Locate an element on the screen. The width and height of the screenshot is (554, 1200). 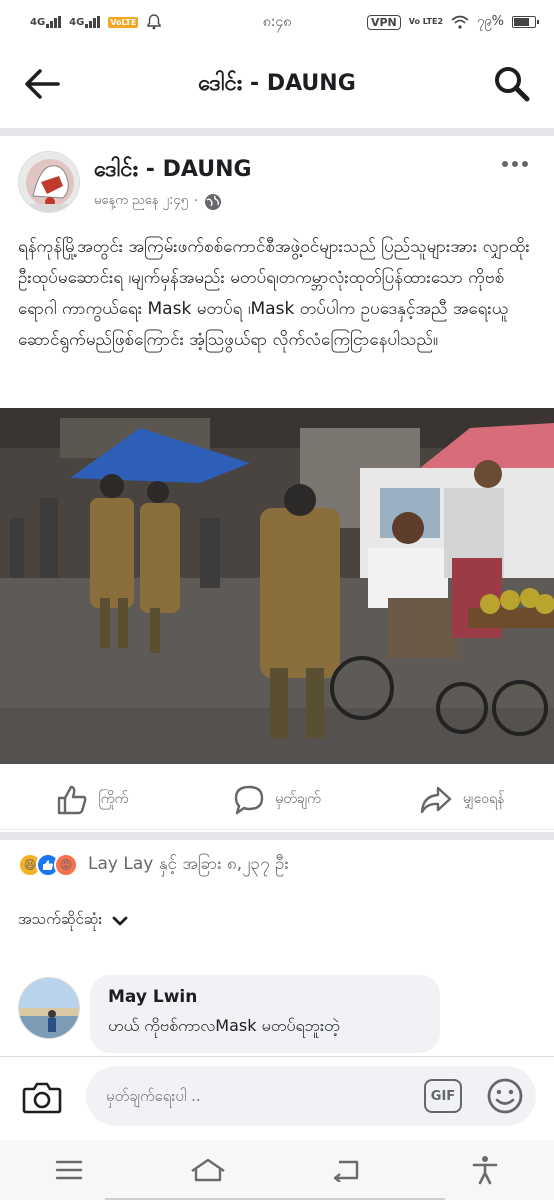
home-icon is located at coordinates (208, 1170).